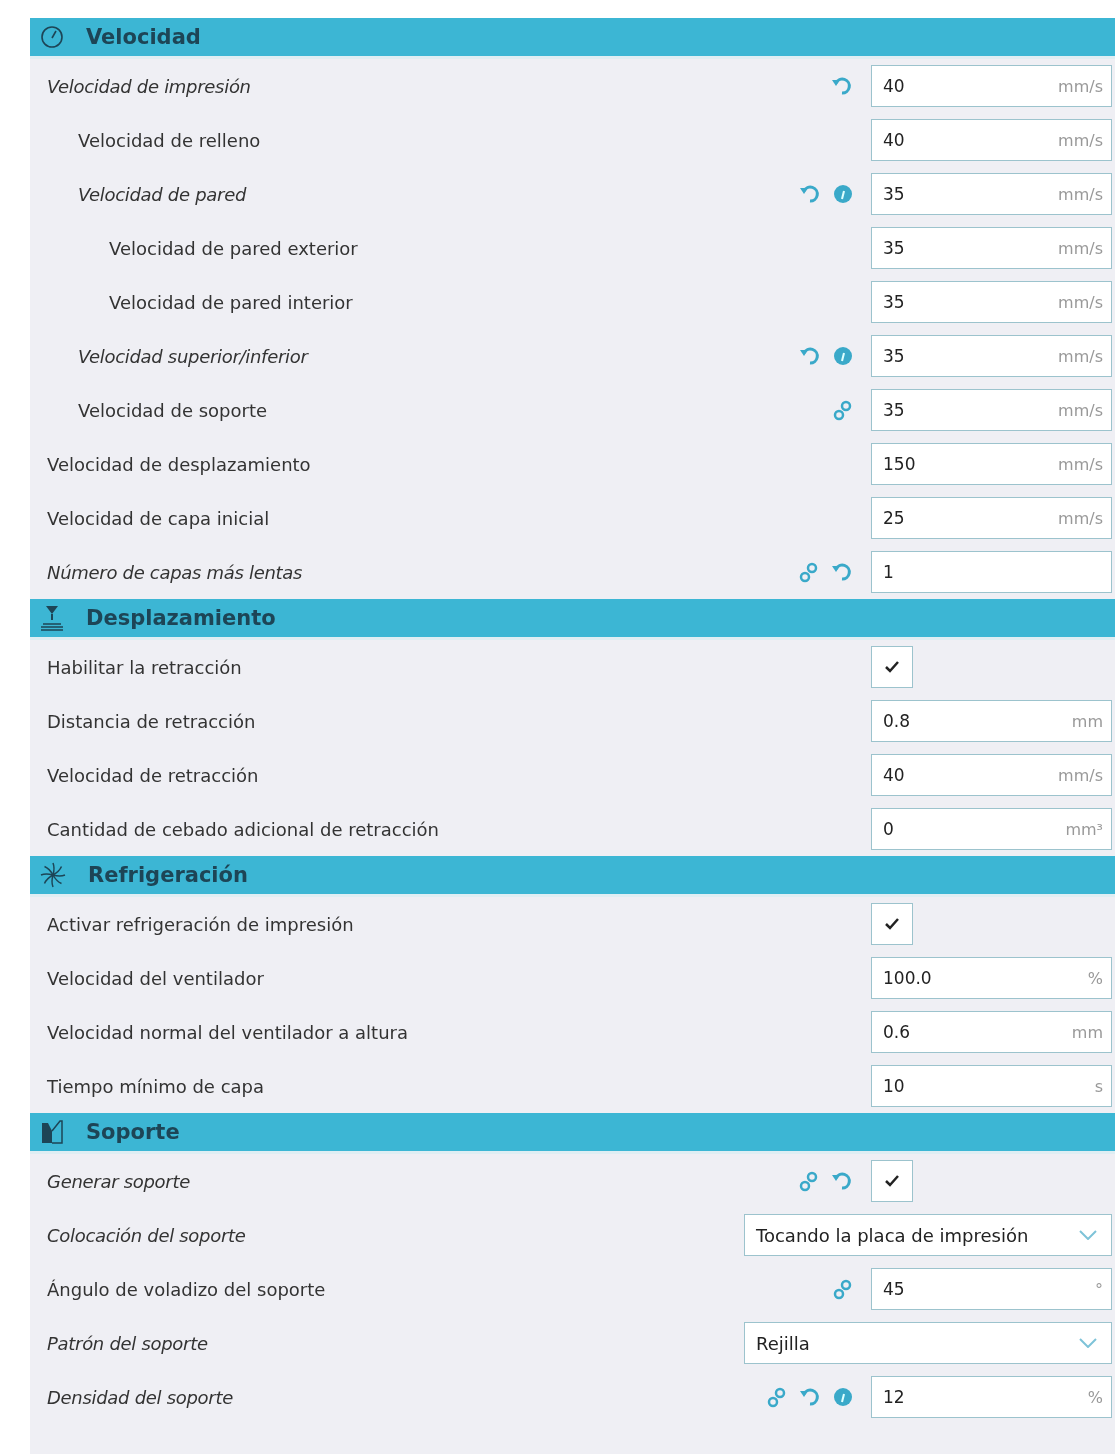  Describe the element at coordinates (991, 1086) in the screenshot. I see `number-field: 10 s` at that location.